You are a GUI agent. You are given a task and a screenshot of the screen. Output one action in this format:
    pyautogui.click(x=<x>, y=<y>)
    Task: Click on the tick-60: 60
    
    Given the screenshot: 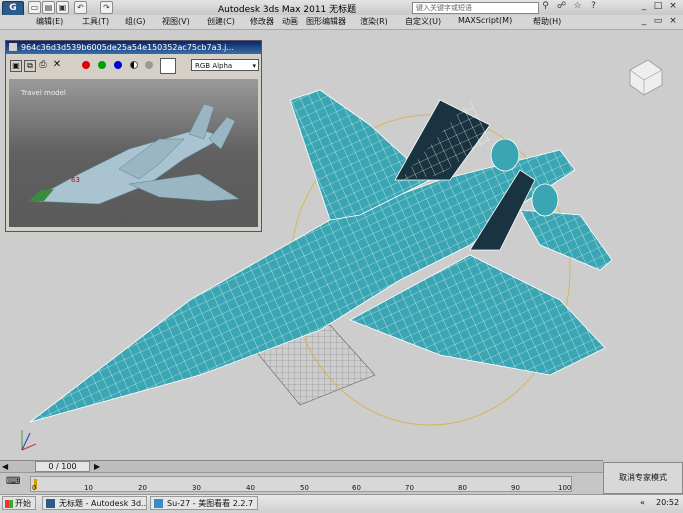 What is the action you would take?
    pyautogui.click(x=356, y=488)
    